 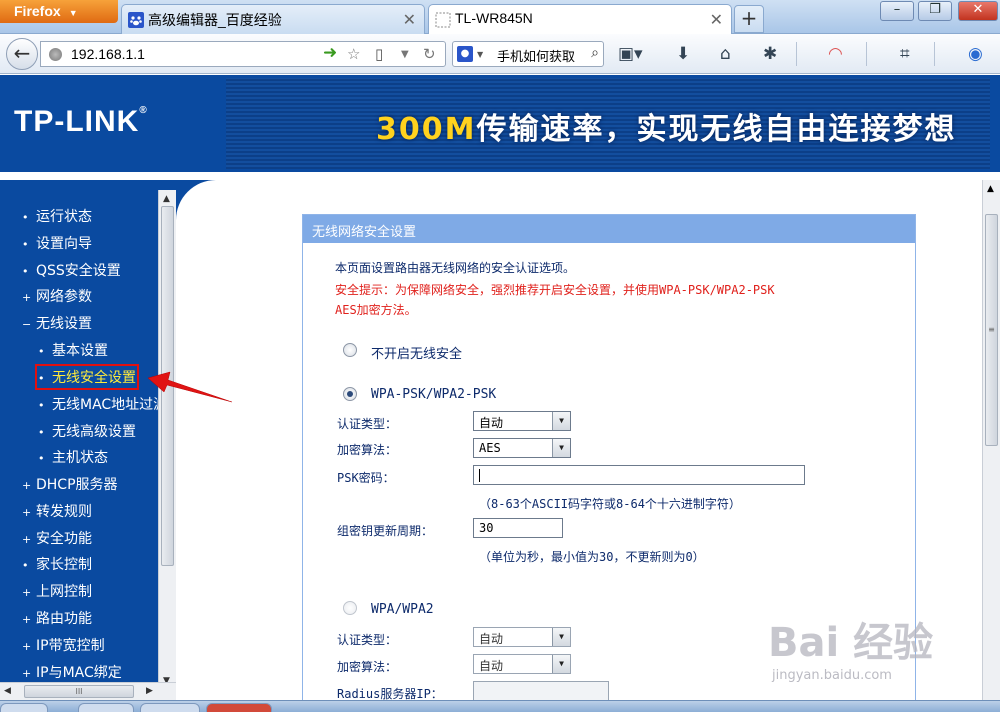 I want to click on back-button: ←, so click(x=22, y=54).